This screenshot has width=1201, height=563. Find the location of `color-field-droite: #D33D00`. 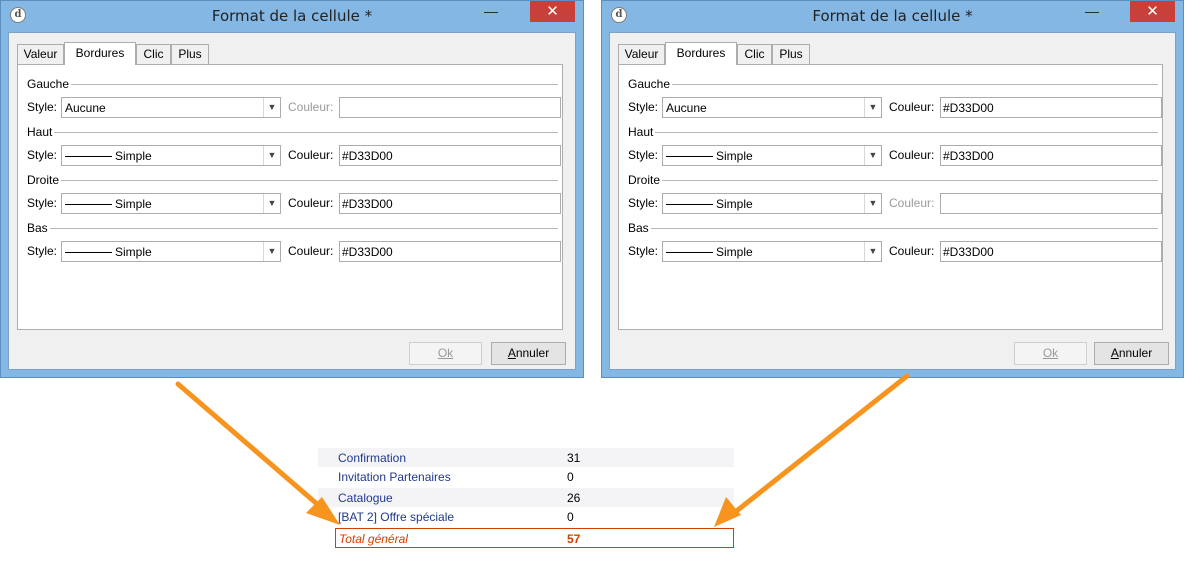

color-field-droite: #D33D00 is located at coordinates (450, 203).